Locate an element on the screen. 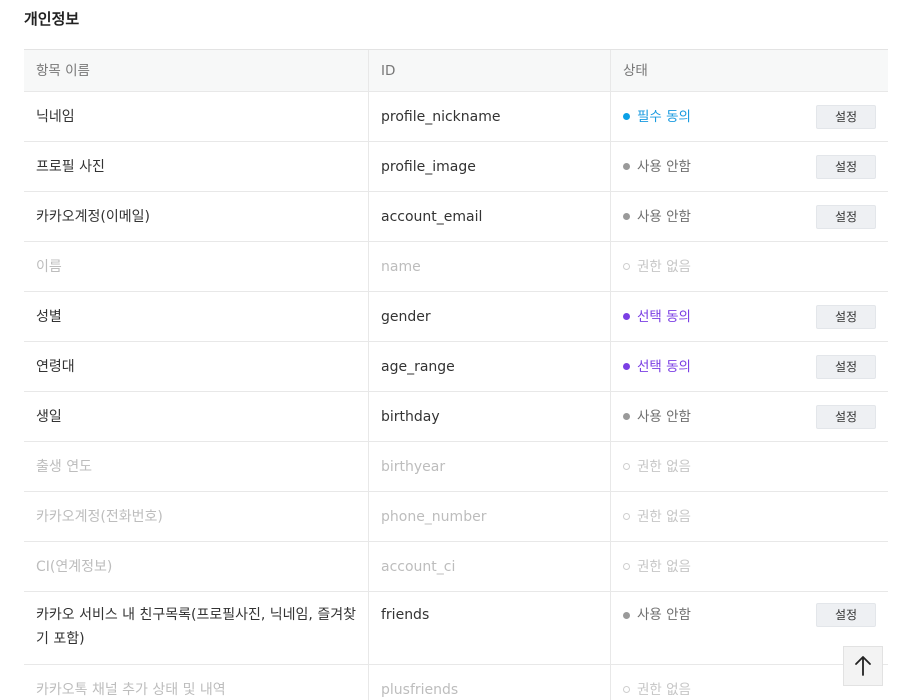  status-badge: 필수 동의 is located at coordinates (657, 117).